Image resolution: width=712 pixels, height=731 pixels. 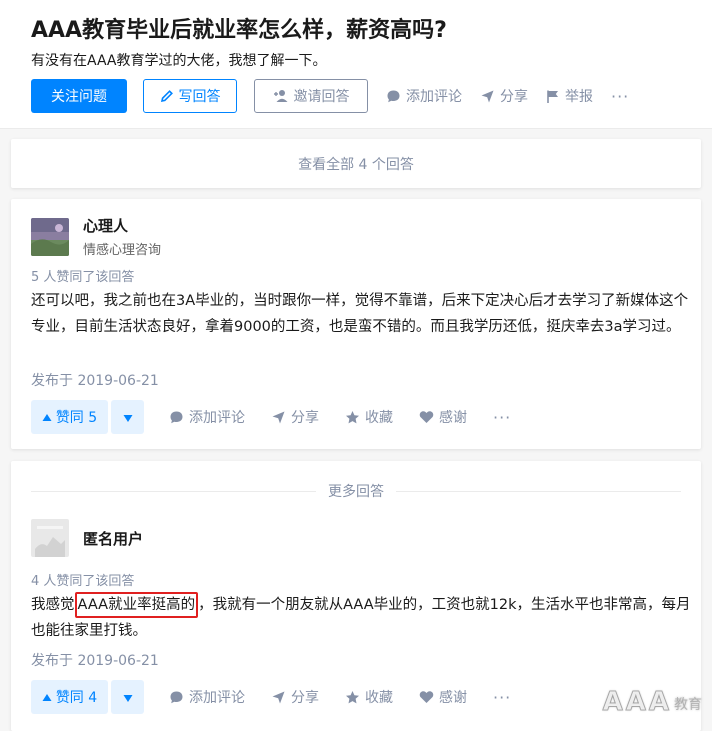 I want to click on author-name: 心理人, so click(x=122, y=225).